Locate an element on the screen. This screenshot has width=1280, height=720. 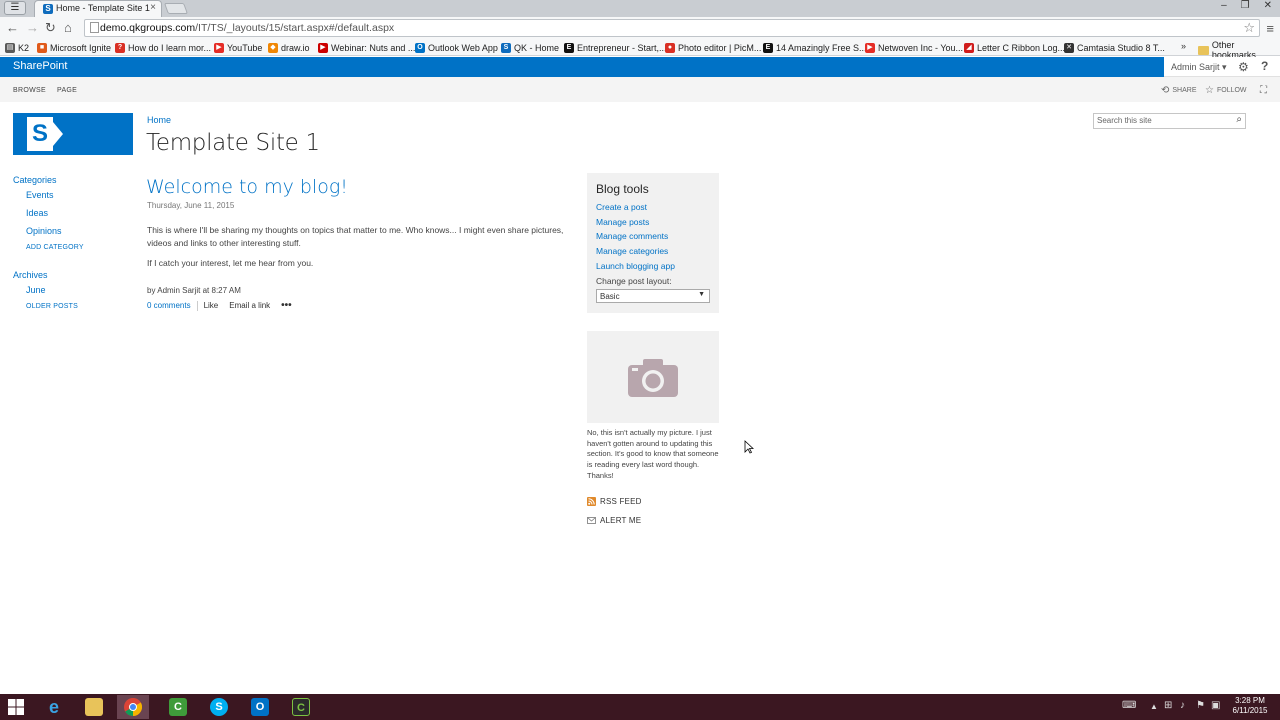
outlook-icon: O is located at coordinates (260, 707).